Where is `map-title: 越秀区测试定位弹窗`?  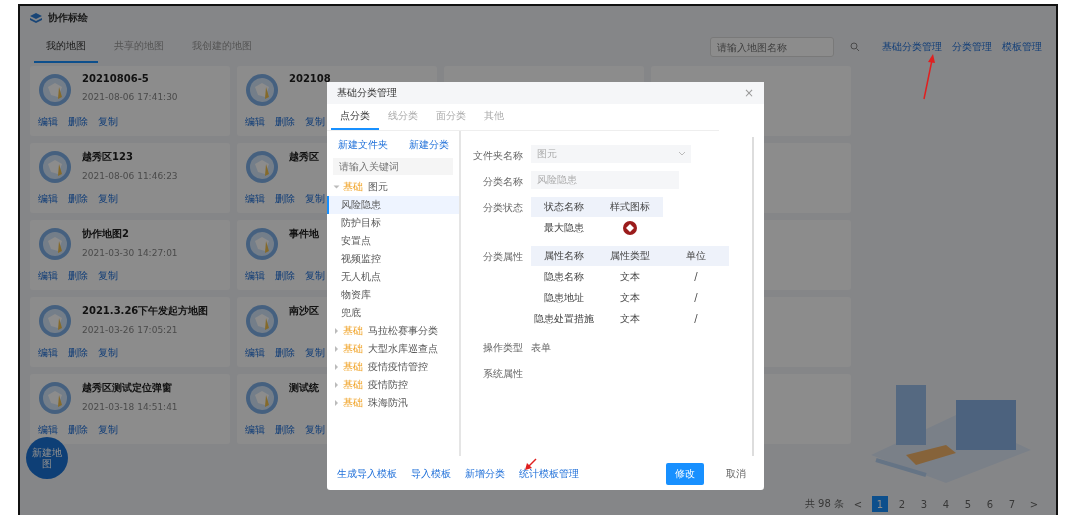
map-title: 越秀区测试定位弹窗 is located at coordinates (127, 388).